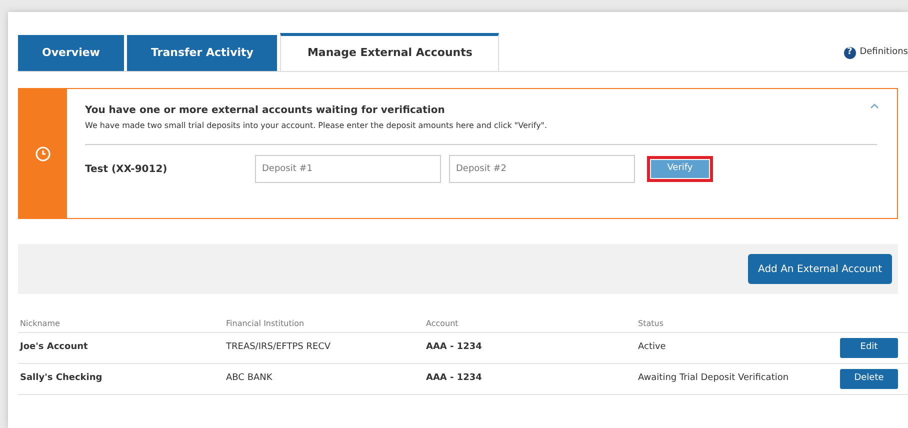 The image size is (908, 428). I want to click on status-cell: Active, so click(736, 348).